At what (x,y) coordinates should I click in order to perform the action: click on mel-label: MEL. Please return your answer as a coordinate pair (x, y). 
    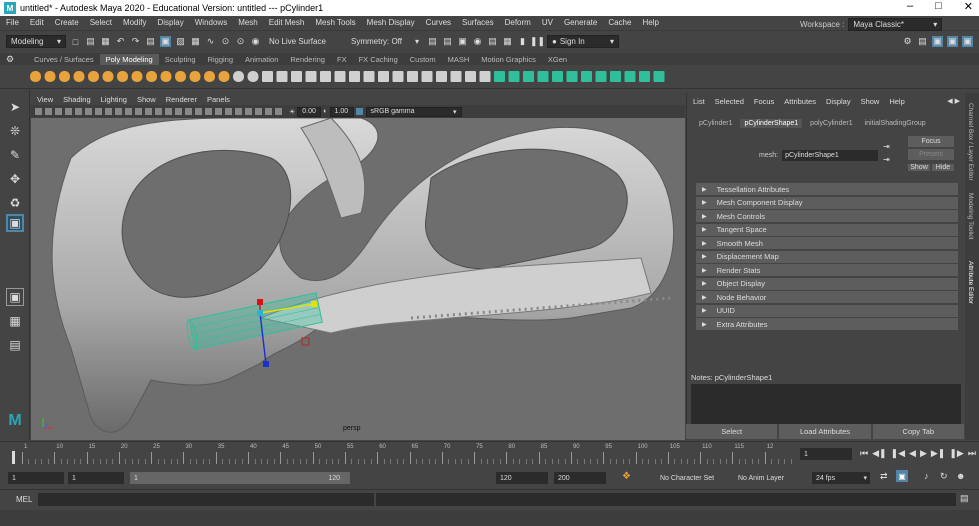
    Looking at the image, I should click on (24, 499).